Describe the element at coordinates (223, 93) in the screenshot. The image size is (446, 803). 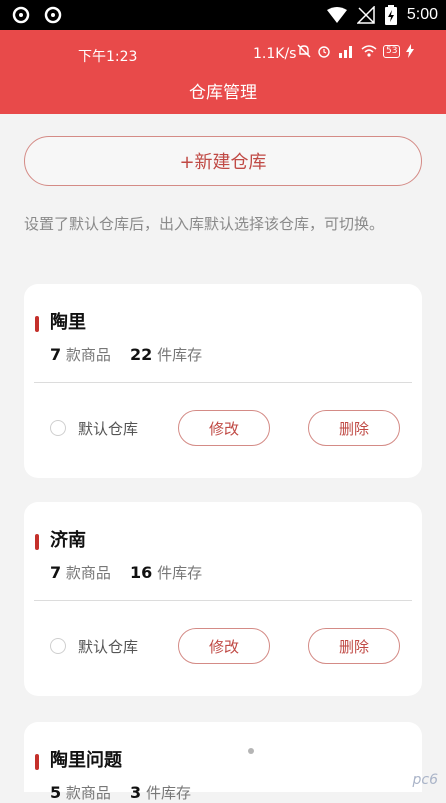
I see `page-title: 仓库管理` at that location.